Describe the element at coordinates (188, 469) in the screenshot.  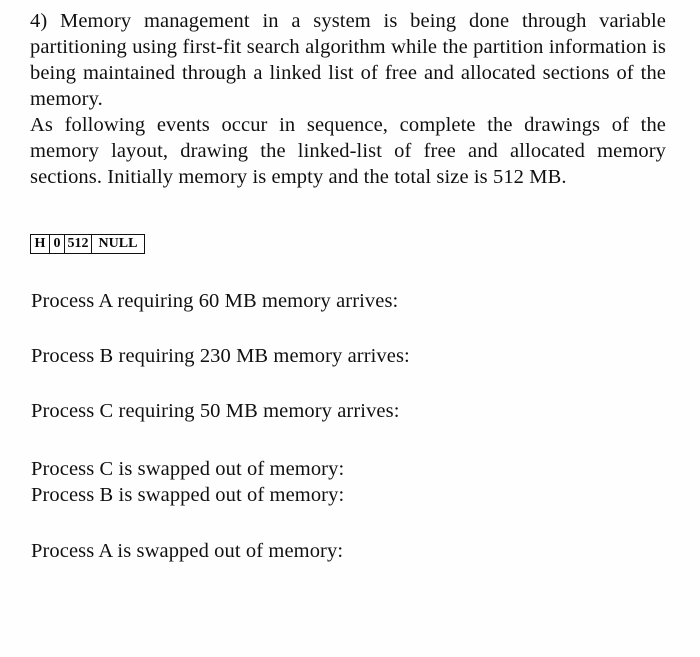
I see `event-line-process-c-swapped-out: Process C is swapped out of memory:` at that location.